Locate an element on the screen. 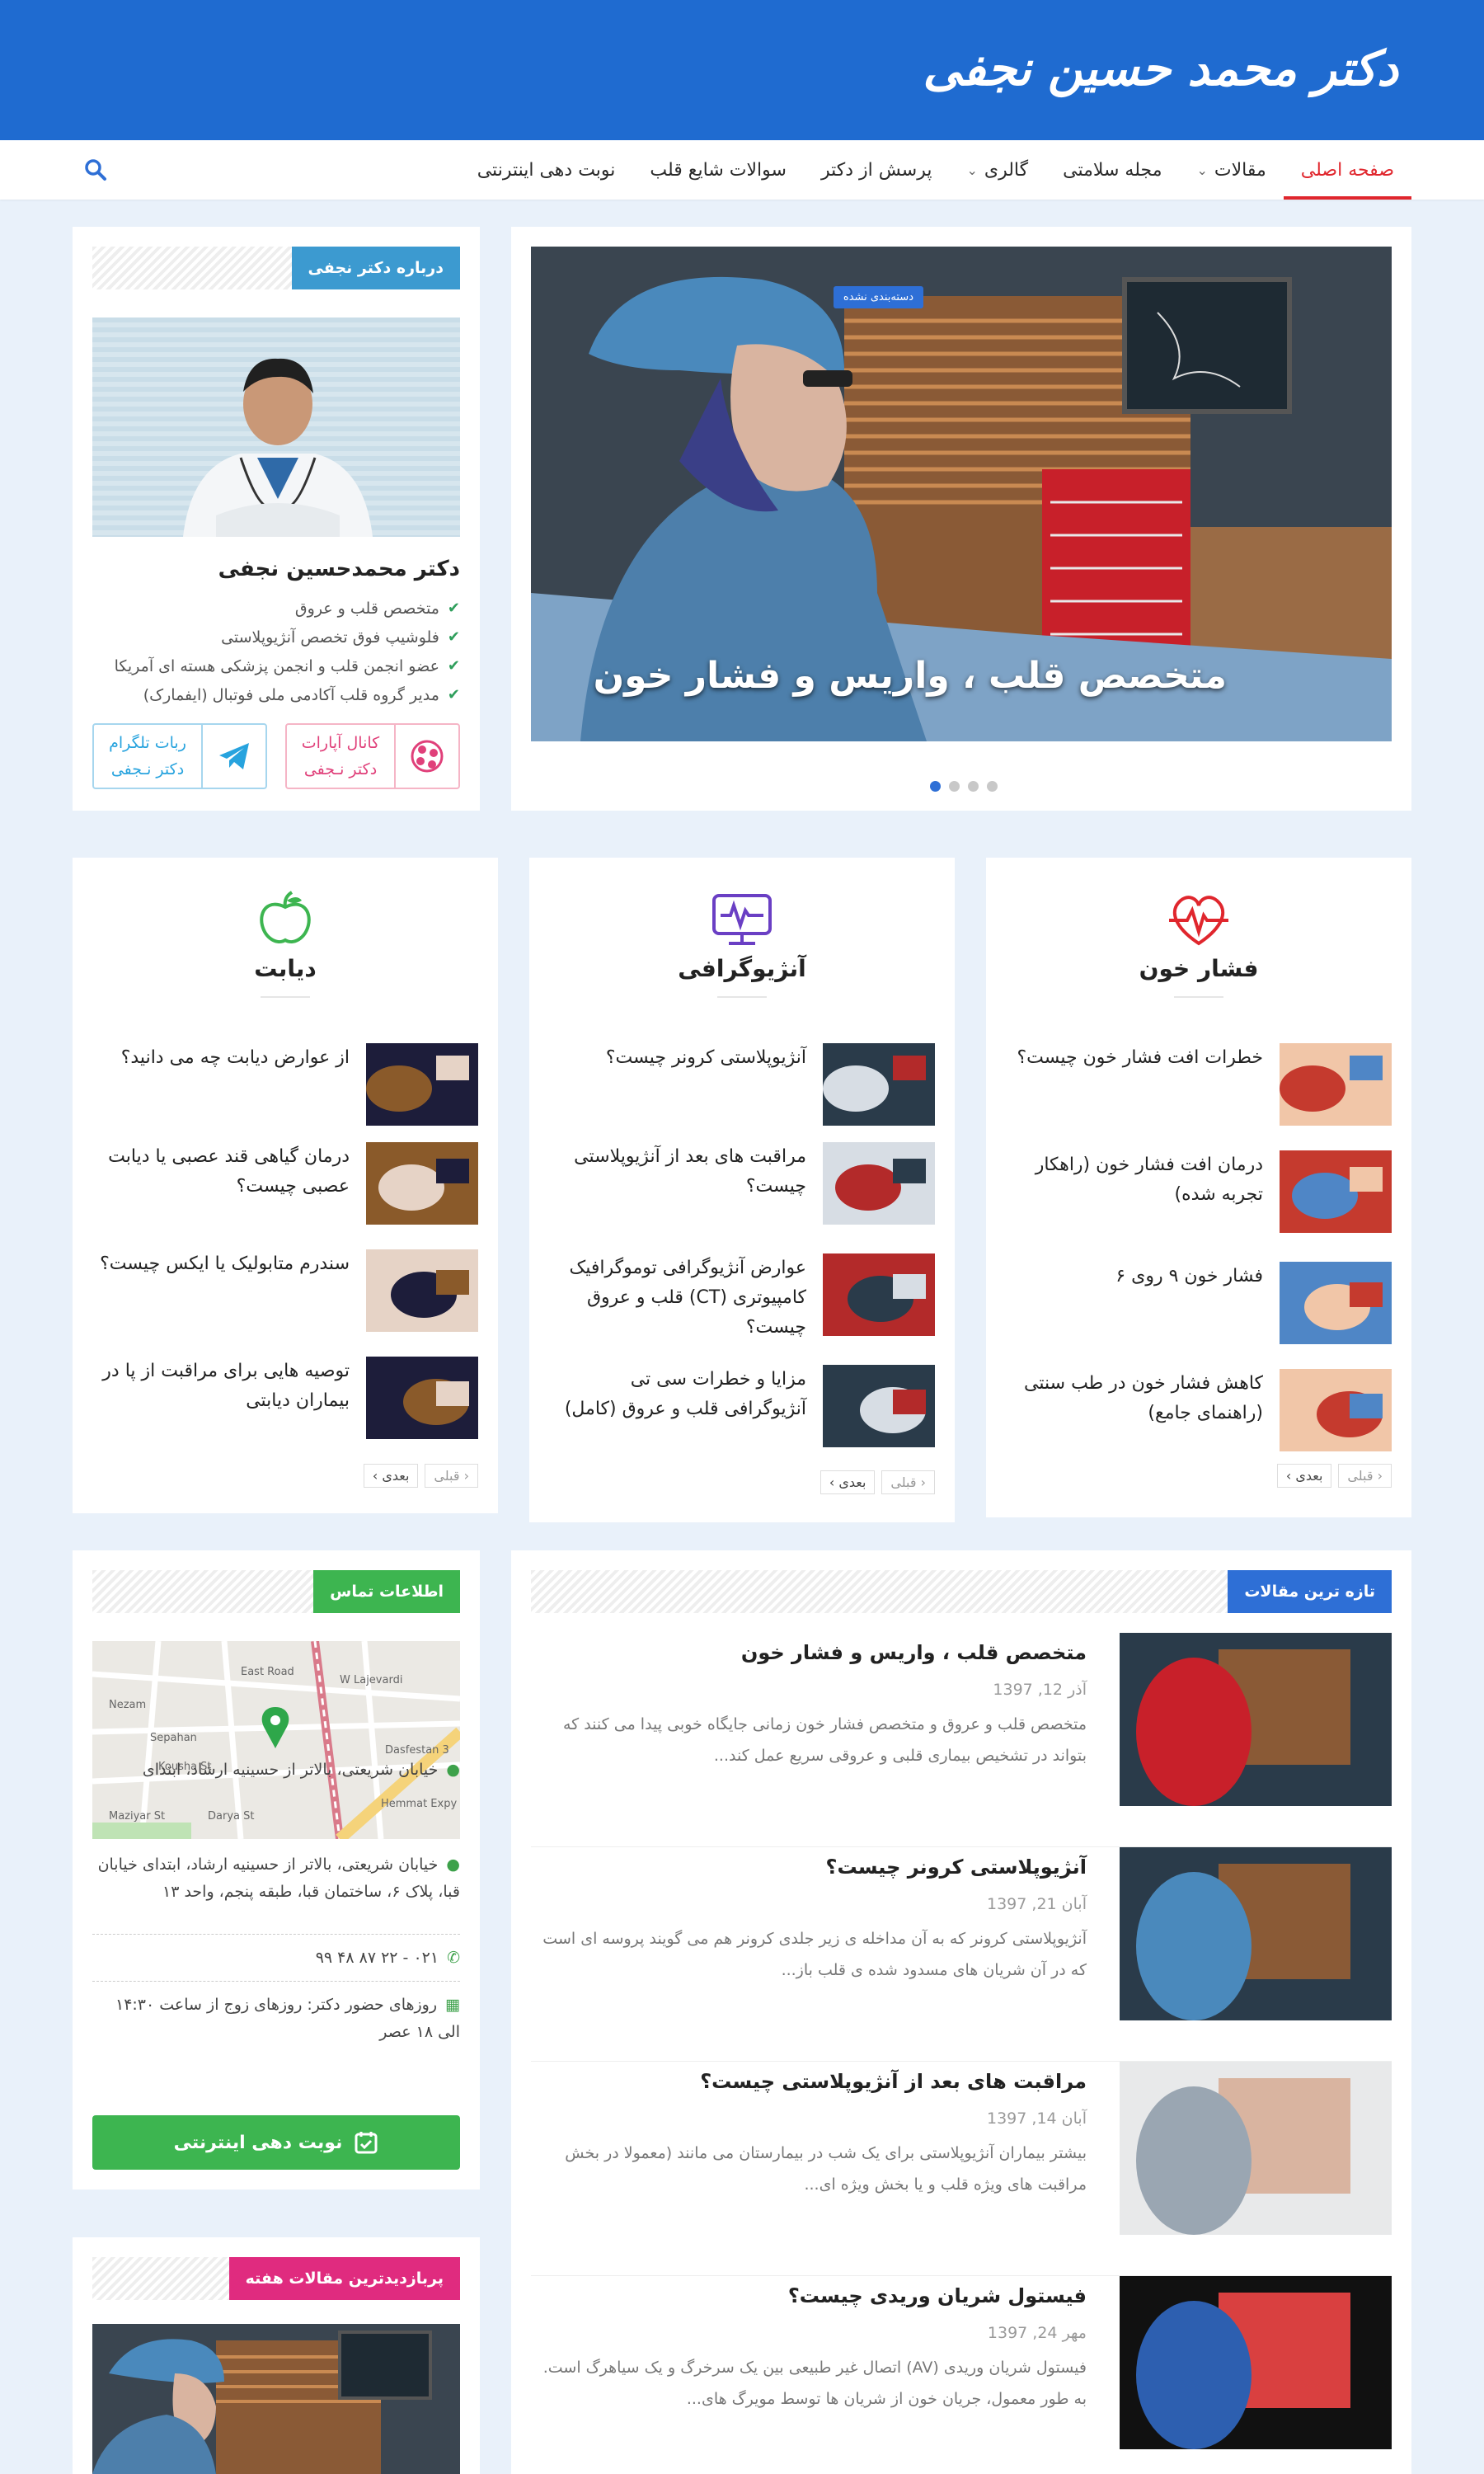 The width and height of the screenshot is (1484, 2474). category-article: مراقبت های بعد از آنژیوپلاستی چیست؟ is located at coordinates (742, 1185).